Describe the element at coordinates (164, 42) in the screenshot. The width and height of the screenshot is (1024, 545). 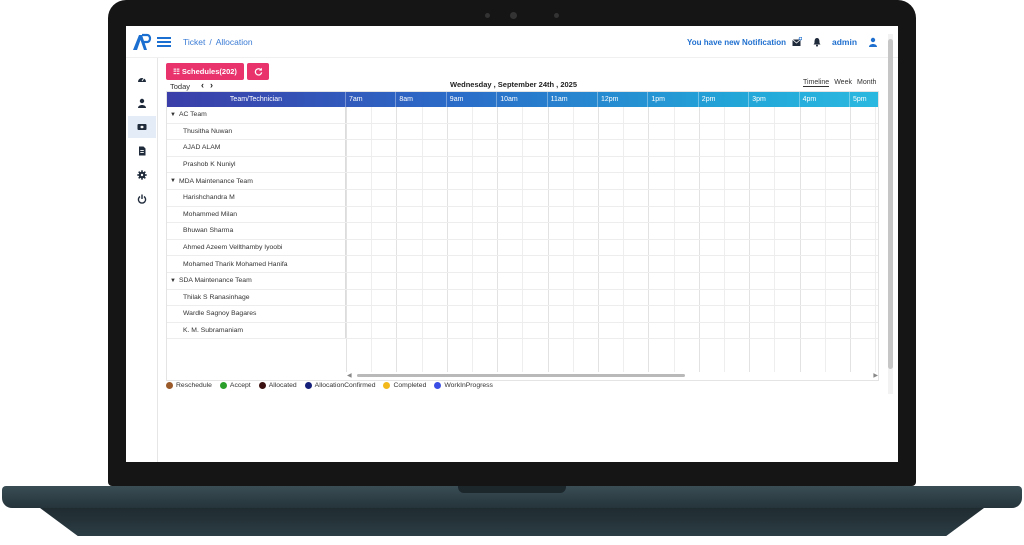
I see `menu-toggle-icon` at that location.